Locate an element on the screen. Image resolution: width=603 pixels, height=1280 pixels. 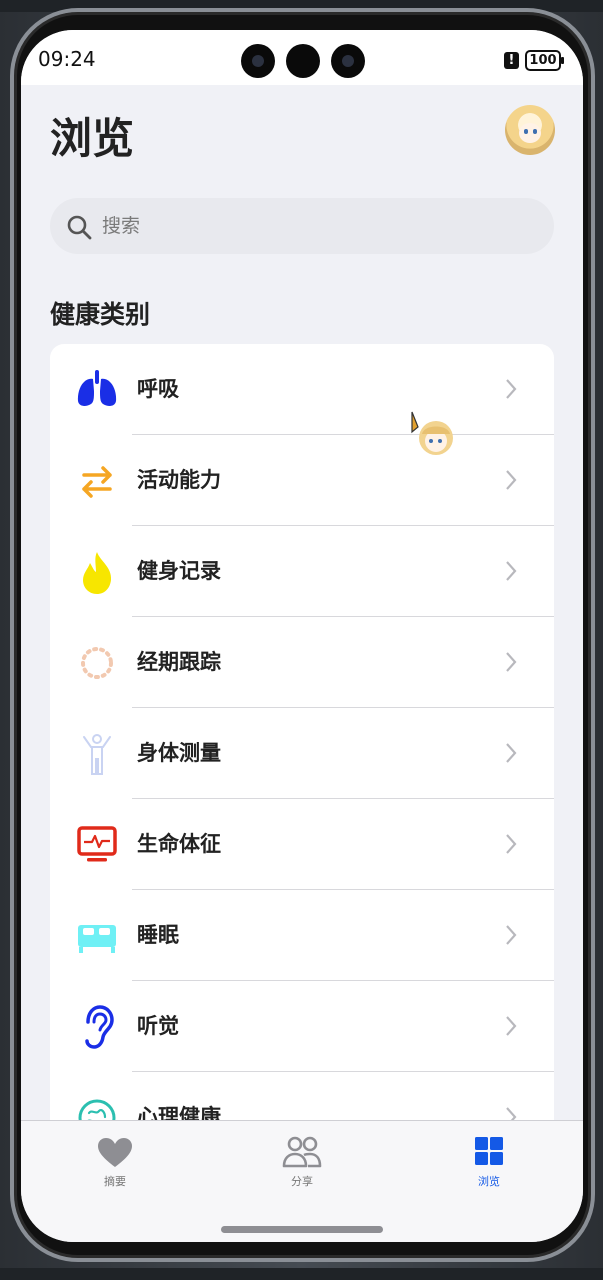
tab-browse: 浏览 is located at coordinates (489, 1165).